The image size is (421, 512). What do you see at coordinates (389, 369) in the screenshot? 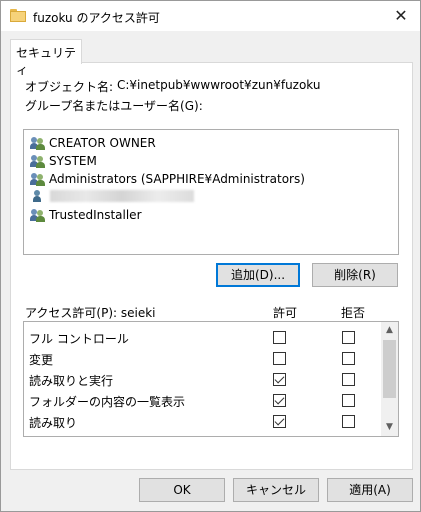
I see `scroll-thumb` at bounding box center [389, 369].